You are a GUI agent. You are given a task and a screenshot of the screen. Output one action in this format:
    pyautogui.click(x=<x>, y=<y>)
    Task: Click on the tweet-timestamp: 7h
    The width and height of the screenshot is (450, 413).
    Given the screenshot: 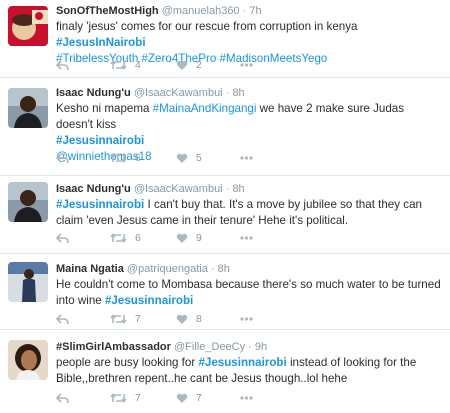 What is the action you would take?
    pyautogui.click(x=255, y=11)
    